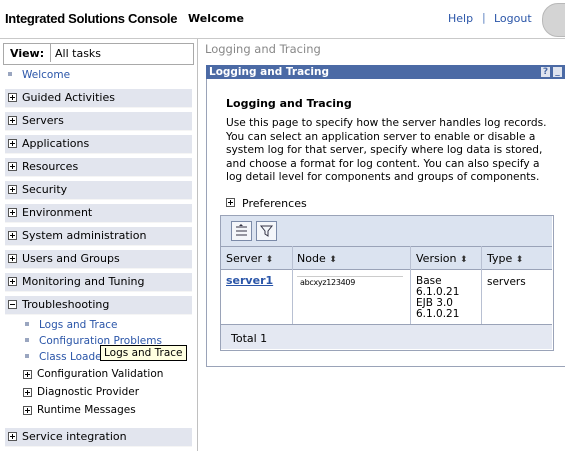  Describe the element at coordinates (45, 189) in the screenshot. I see `nav-section-label: Security` at that location.